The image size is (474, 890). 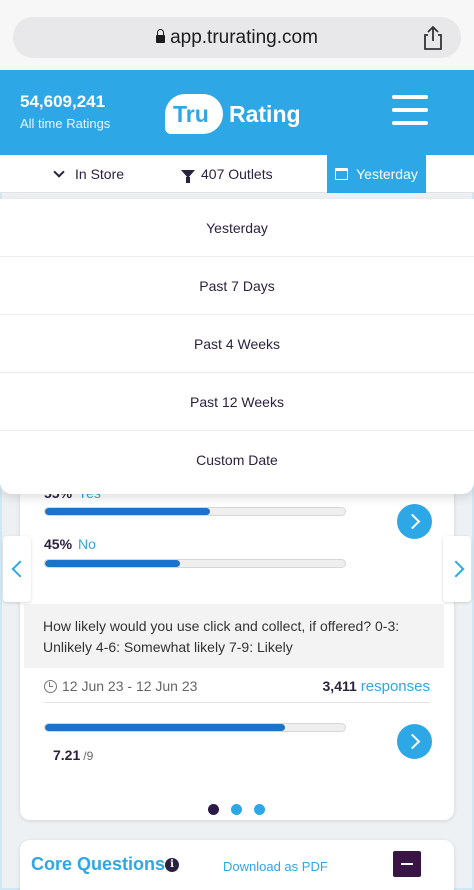 What do you see at coordinates (112, 563) in the screenshot?
I see `answer-no-bar-fill` at bounding box center [112, 563].